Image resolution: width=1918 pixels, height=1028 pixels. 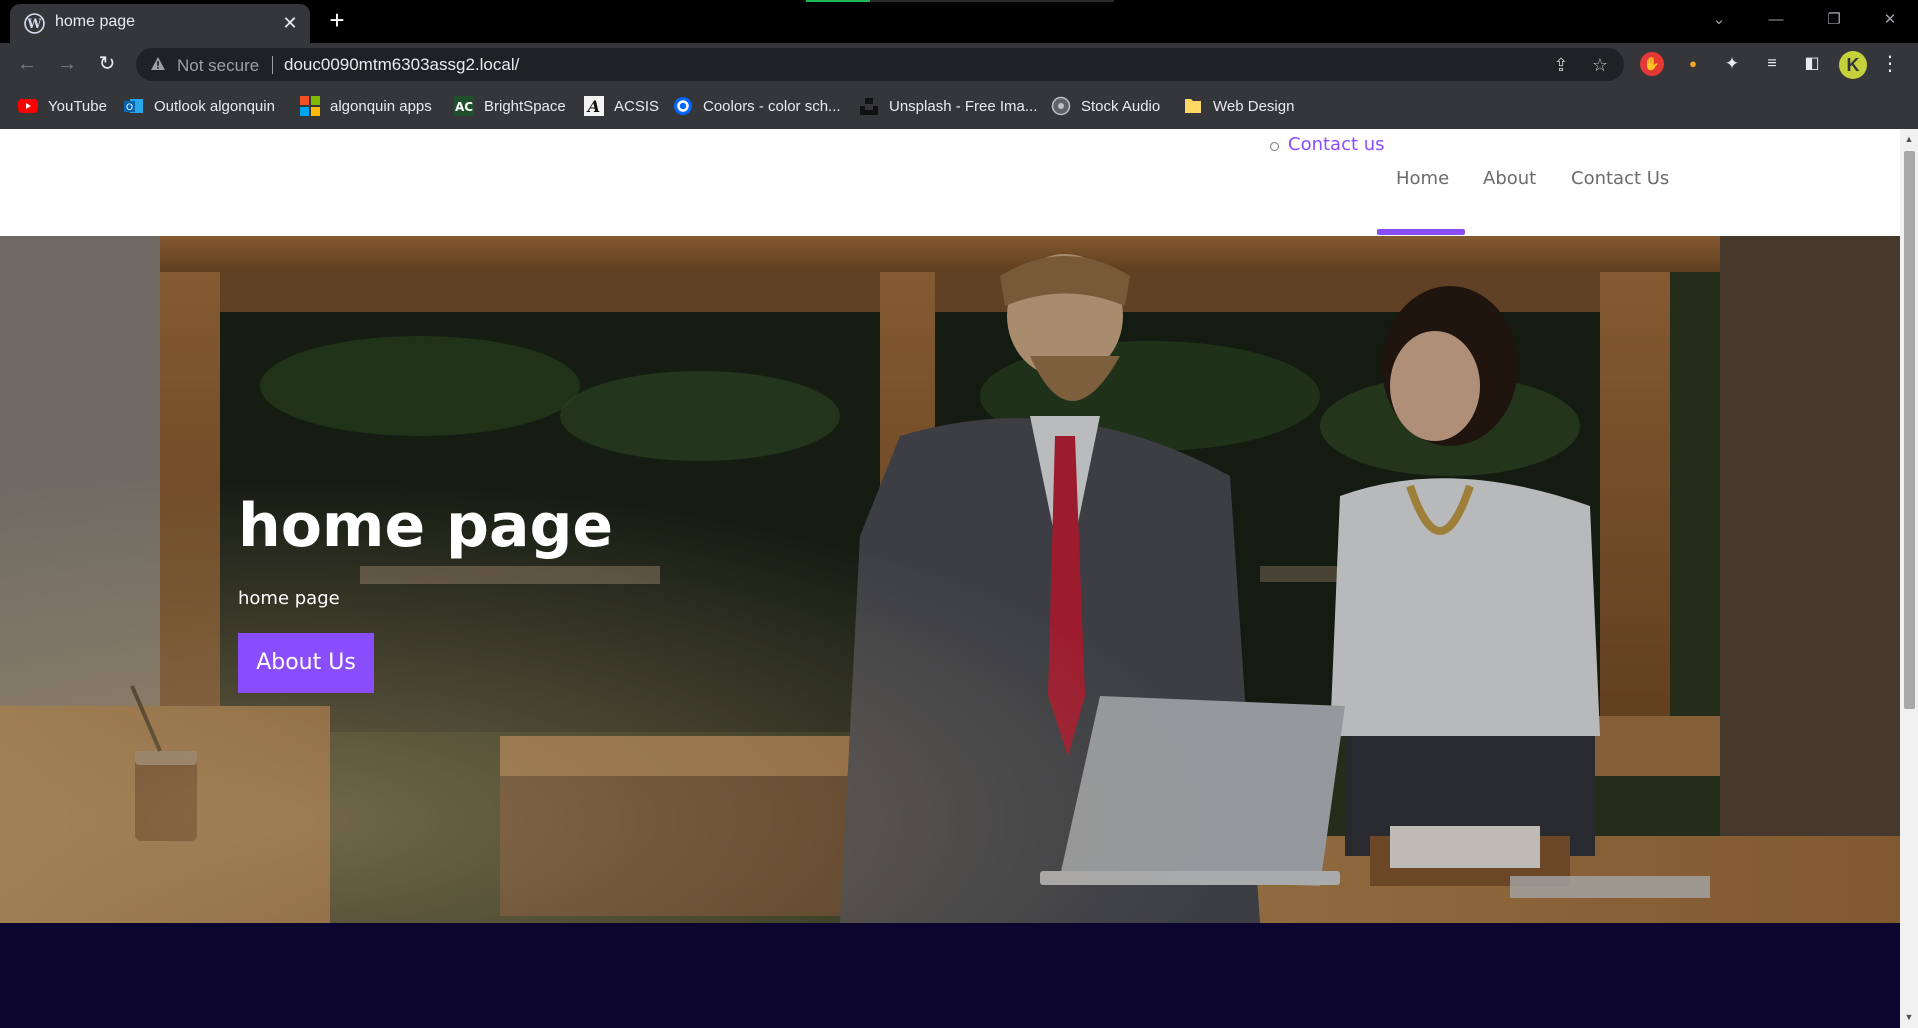 What do you see at coordinates (1732, 64) in the screenshot?
I see `extensions-puzzle-icon: ✦` at bounding box center [1732, 64].